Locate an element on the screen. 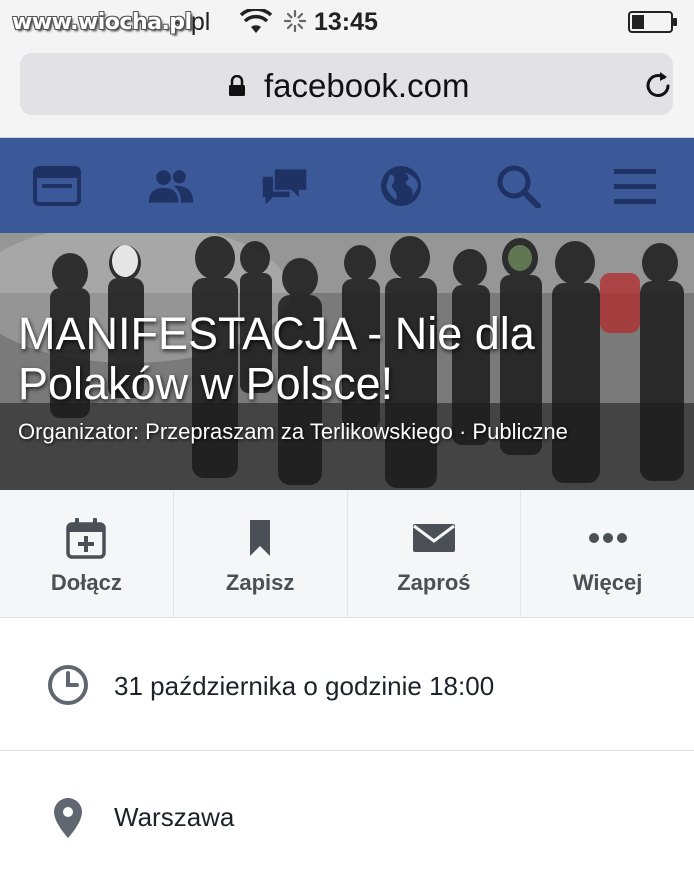 The image size is (694, 870). invite-button: Zaproś is located at coordinates (435, 553).